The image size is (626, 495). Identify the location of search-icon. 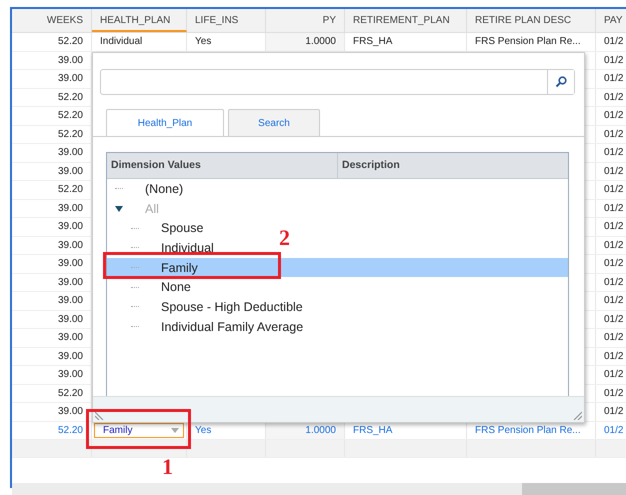
(561, 82).